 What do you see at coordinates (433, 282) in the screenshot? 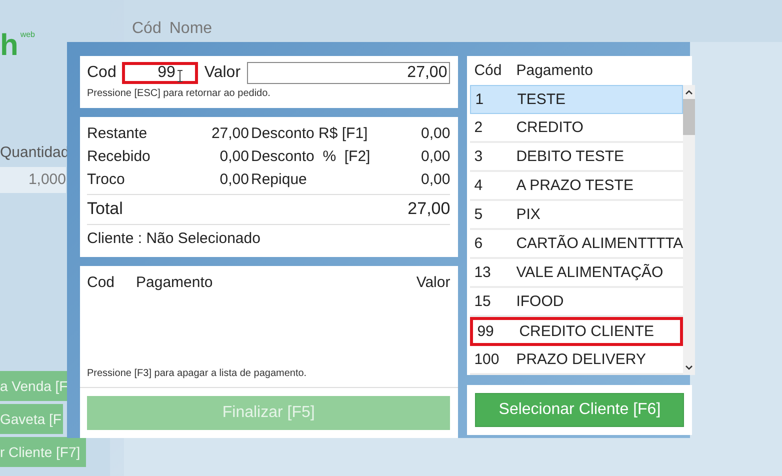
I see `column-header: Valor` at bounding box center [433, 282].